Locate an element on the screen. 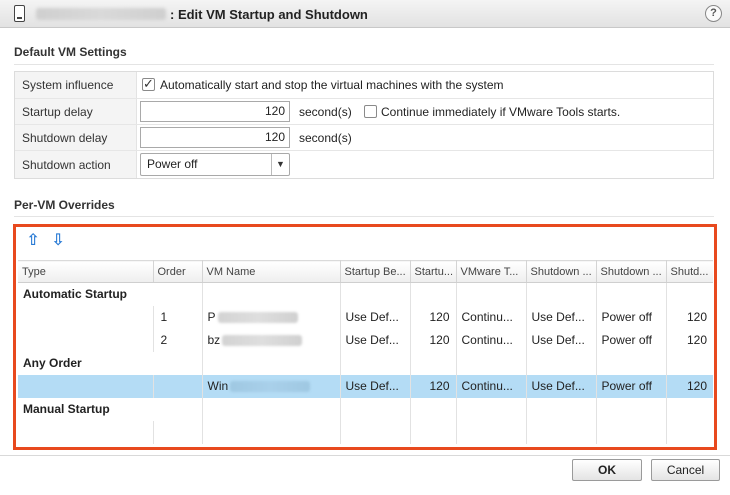 Image resolution: width=730 pixels, height=495 pixels. col-order: Order is located at coordinates (178, 271).